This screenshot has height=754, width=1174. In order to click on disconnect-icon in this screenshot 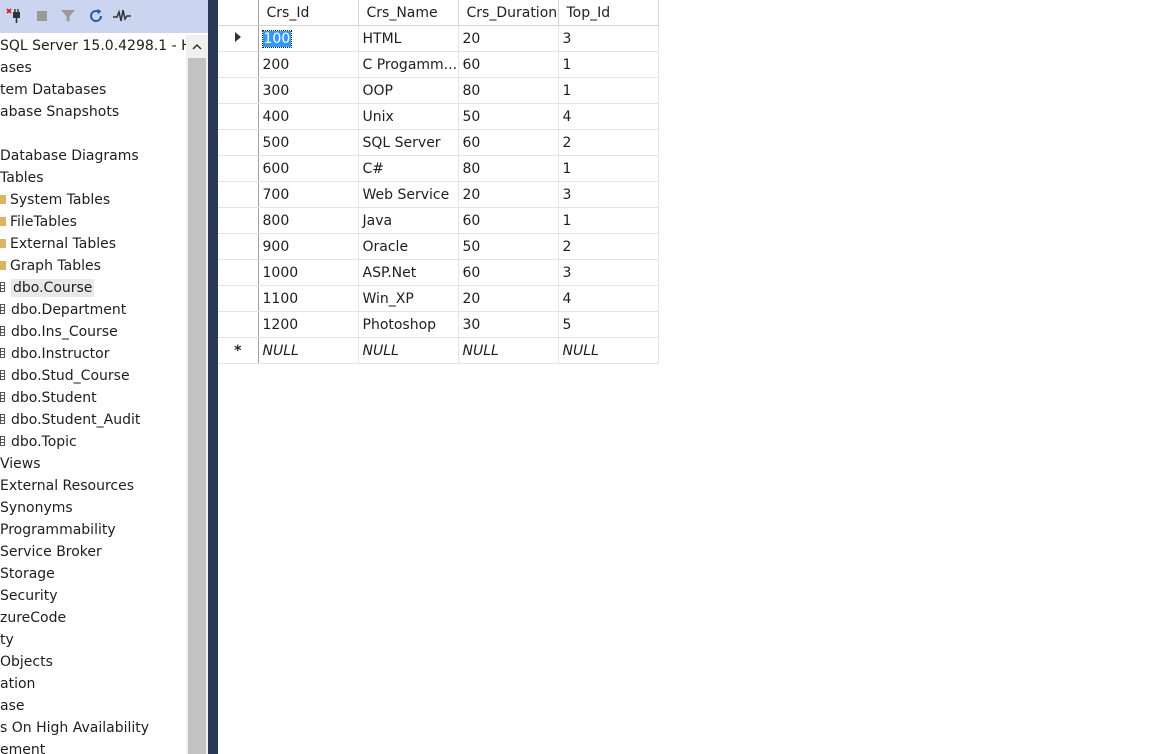, I will do `click(14, 16)`.